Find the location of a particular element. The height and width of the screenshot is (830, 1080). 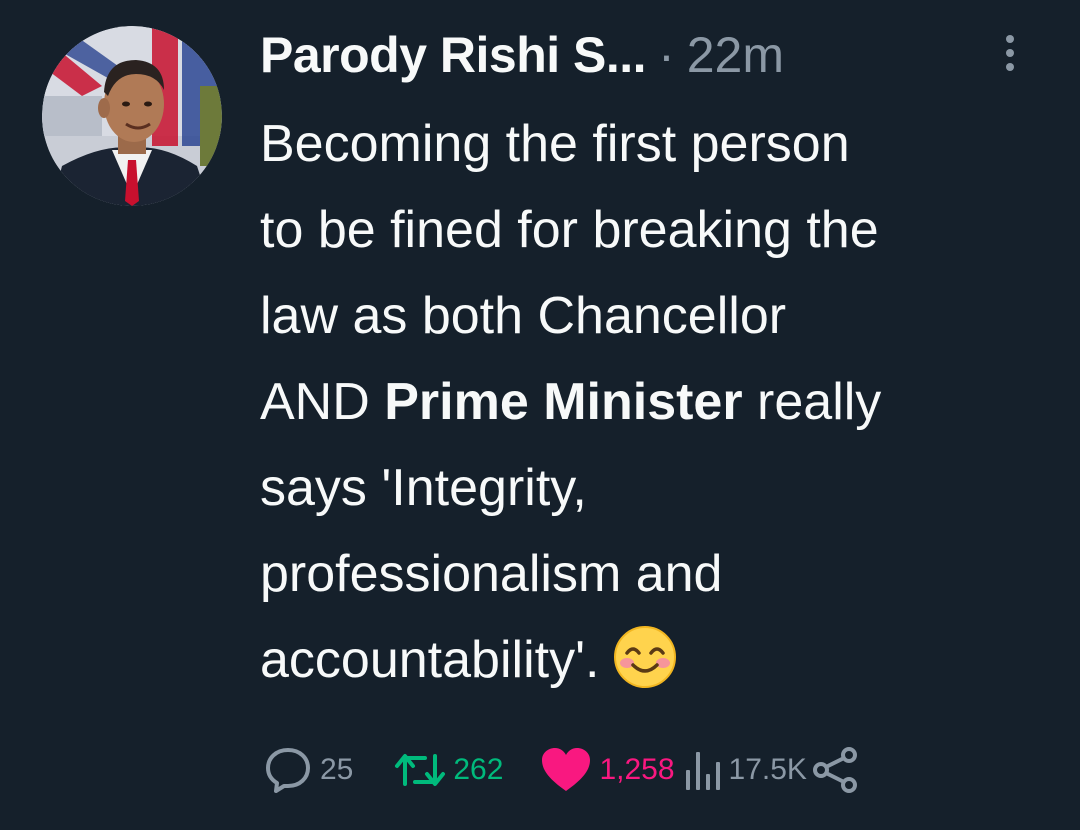

tweet-header: Parody Rishi S... · 22m is located at coordinates (522, 55).